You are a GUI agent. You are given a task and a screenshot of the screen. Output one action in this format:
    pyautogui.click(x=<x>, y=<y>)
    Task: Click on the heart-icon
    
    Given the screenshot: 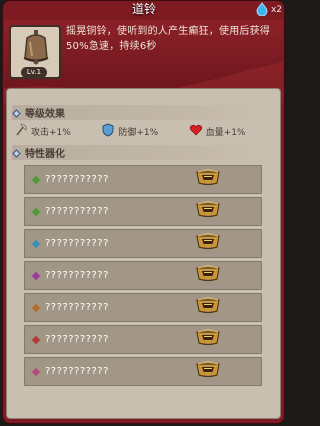 What is the action you would take?
    pyautogui.click(x=196, y=131)
    